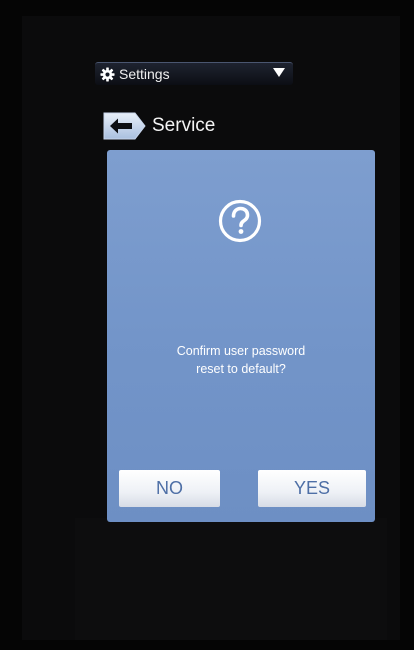  I want to click on screen-lower-area, so click(231, 579).